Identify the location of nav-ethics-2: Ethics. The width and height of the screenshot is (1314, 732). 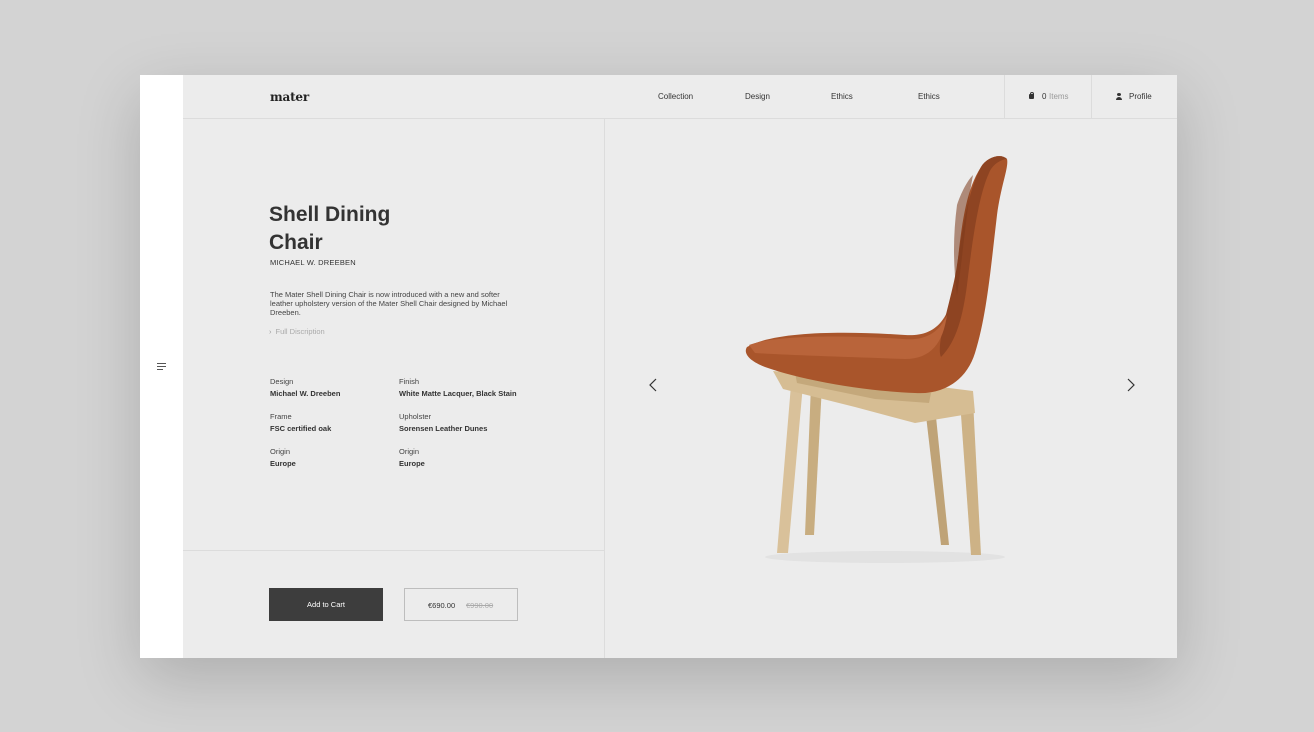
(929, 96).